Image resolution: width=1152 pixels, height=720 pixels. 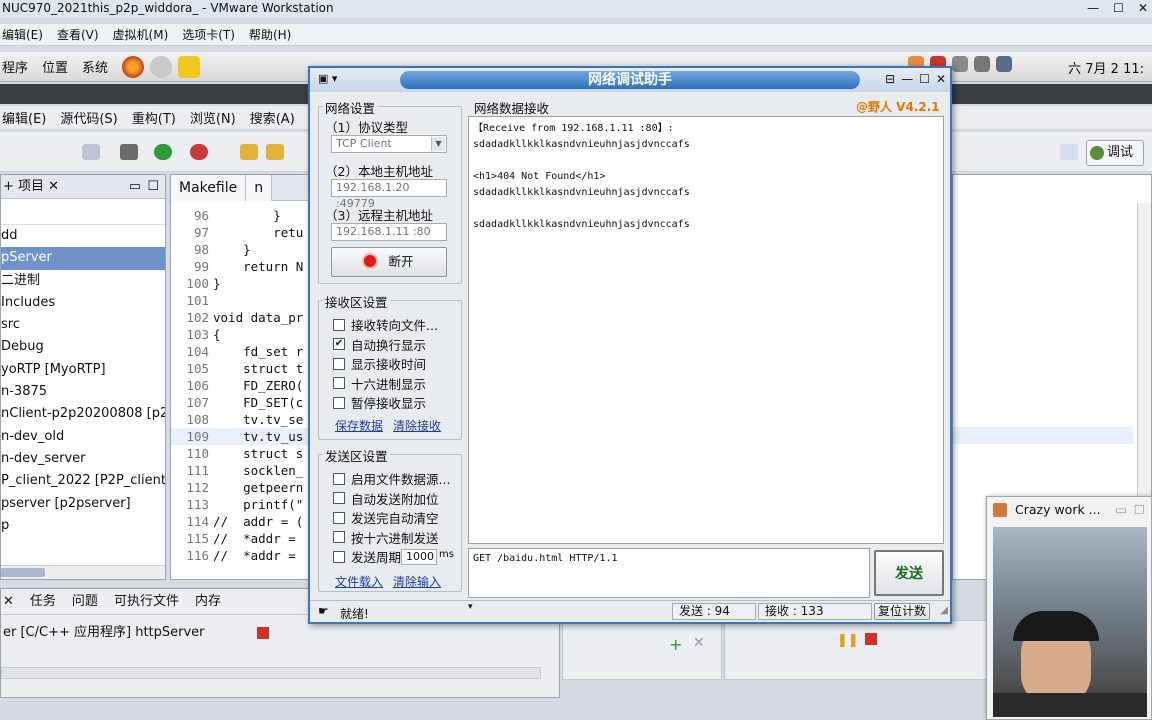 I want to click on code-line: 113 printf(", so click(x=240, y=504).